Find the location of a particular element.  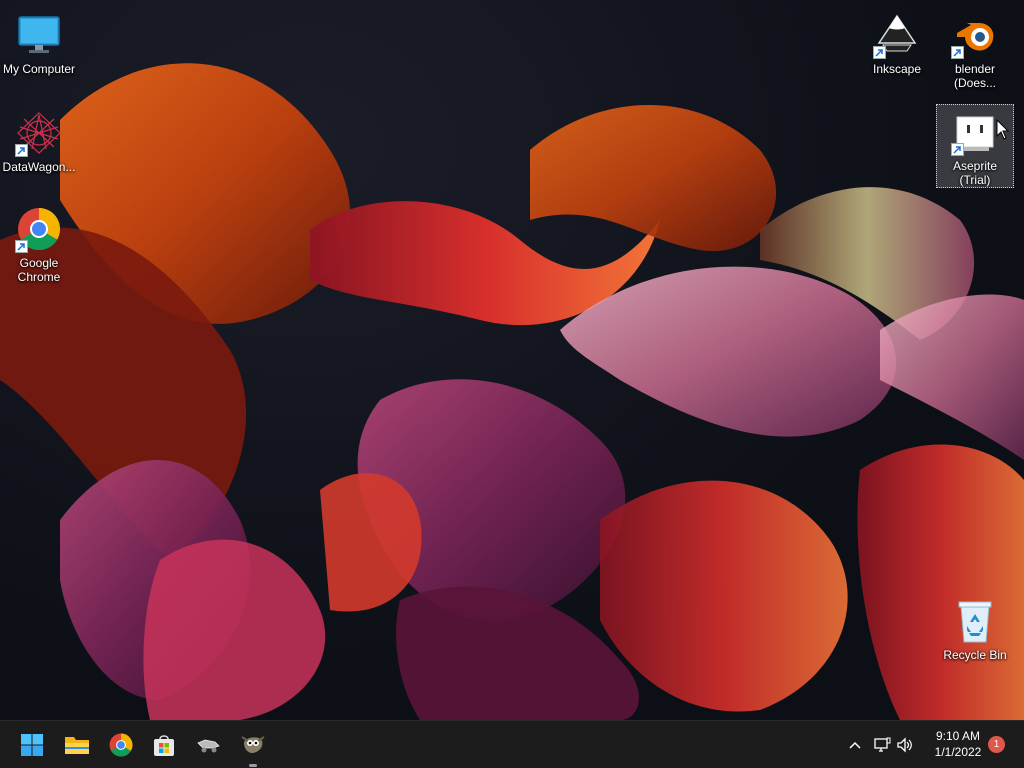

recycle-bin-icon is located at coordinates (975, 621).